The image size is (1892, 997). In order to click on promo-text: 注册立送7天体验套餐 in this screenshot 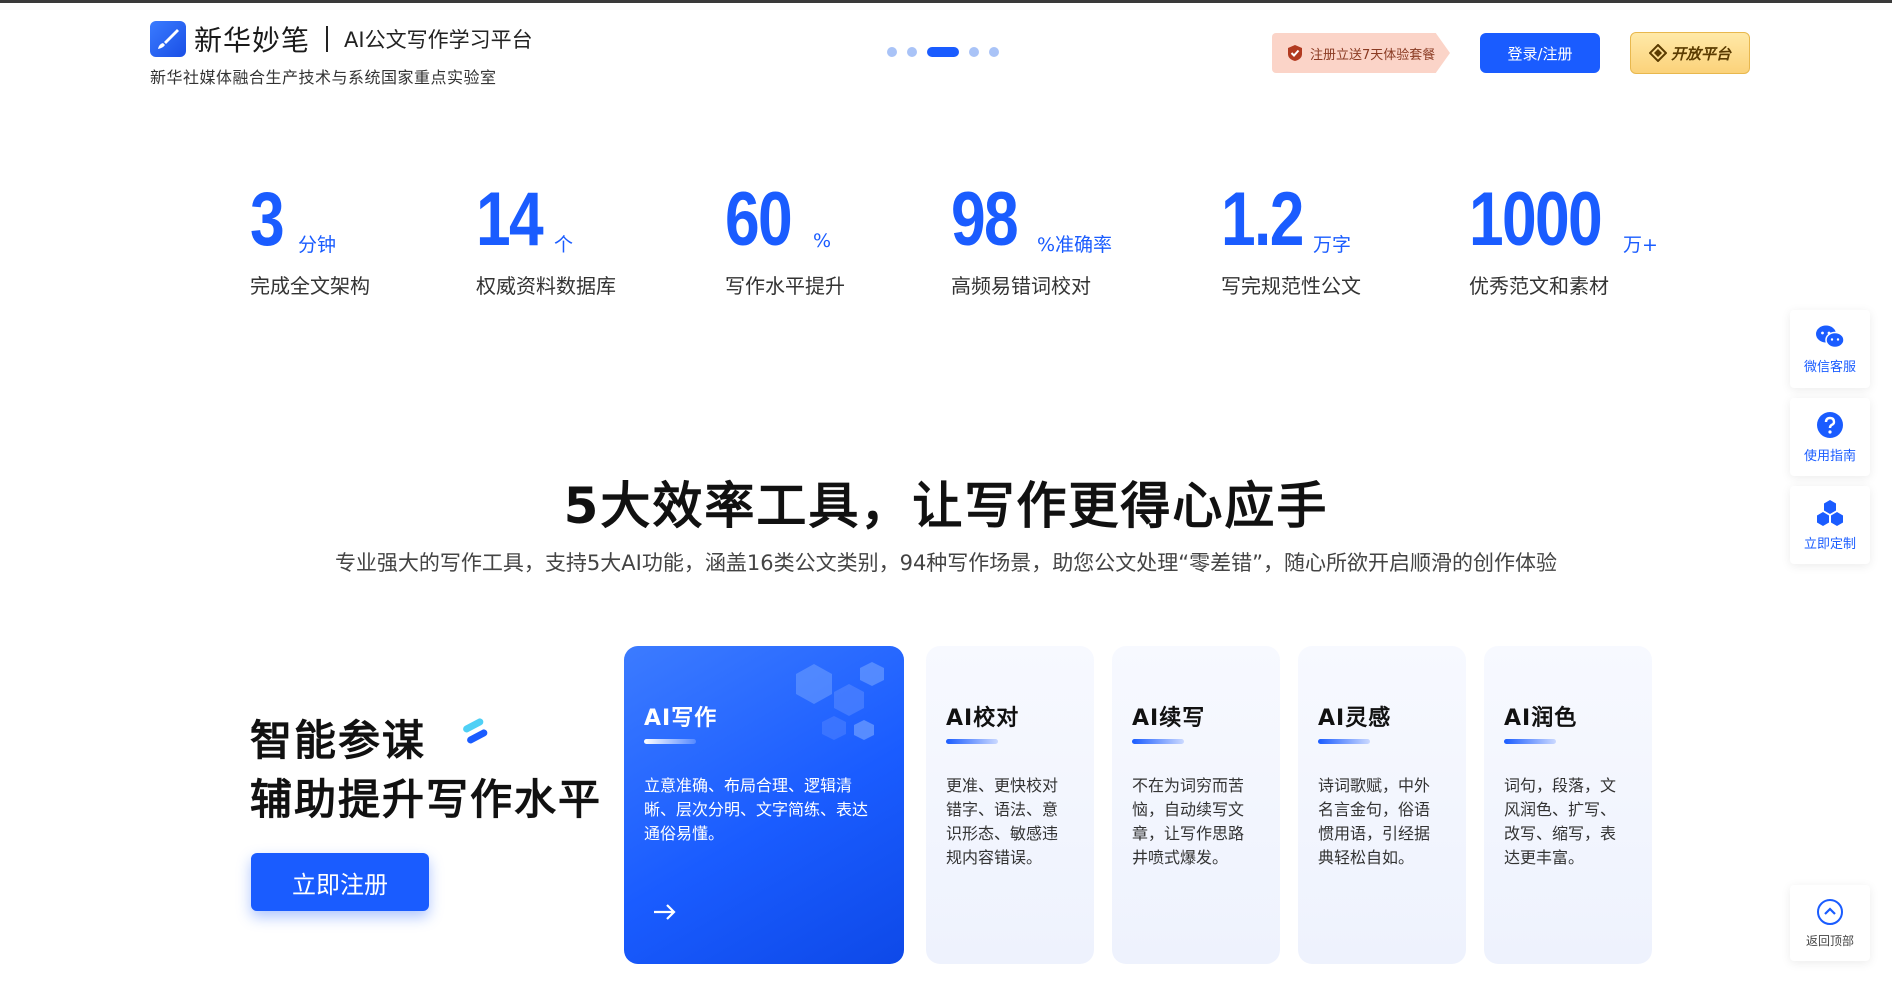, I will do `click(1373, 55)`.